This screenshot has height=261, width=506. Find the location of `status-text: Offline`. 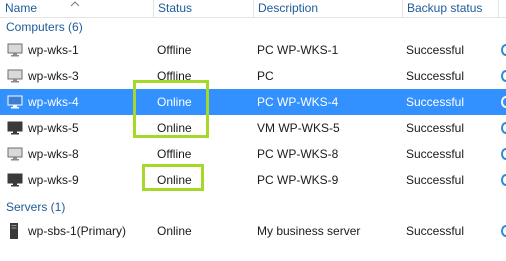

status-text: Offline is located at coordinates (174, 50).